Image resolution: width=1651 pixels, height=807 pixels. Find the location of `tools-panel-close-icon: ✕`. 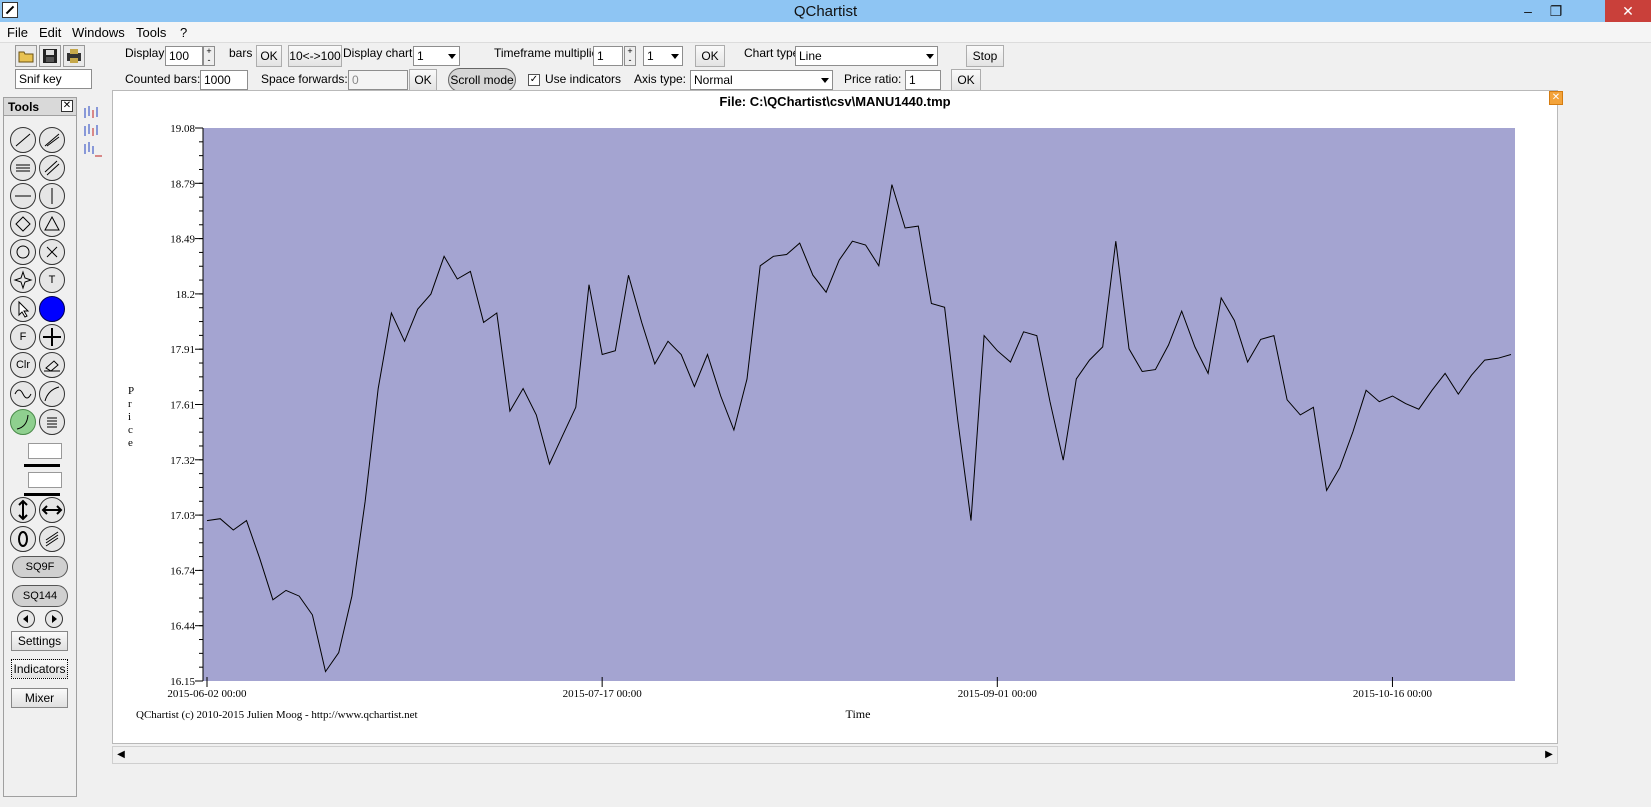

tools-panel-close-icon: ✕ is located at coordinates (67, 106).